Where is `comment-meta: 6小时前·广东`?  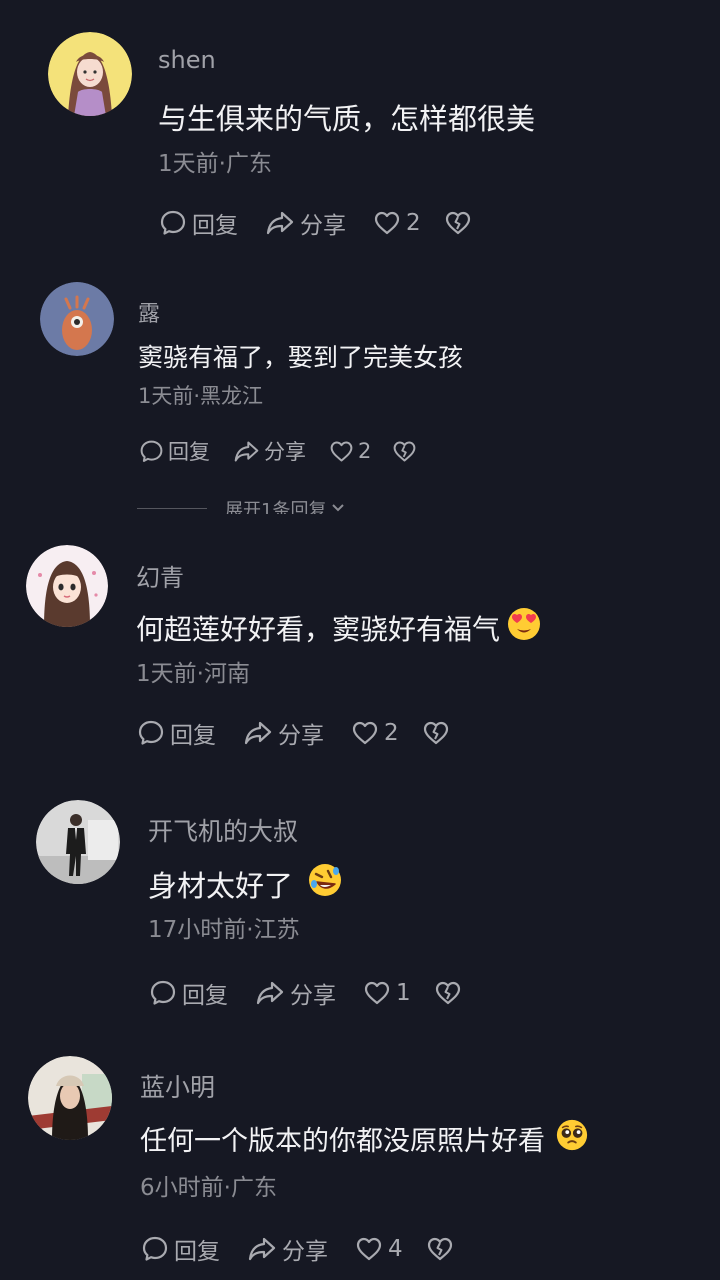
comment-meta: 6小时前·广东 is located at coordinates (208, 1188).